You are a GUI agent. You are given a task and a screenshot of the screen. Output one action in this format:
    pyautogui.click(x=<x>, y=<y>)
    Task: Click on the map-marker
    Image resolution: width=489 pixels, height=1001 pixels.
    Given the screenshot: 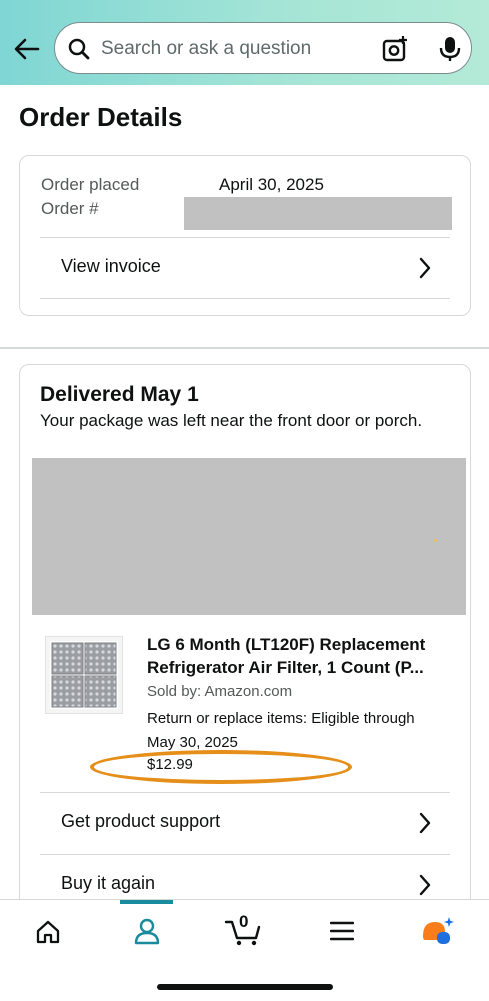 What is the action you would take?
    pyautogui.click(x=435, y=540)
    